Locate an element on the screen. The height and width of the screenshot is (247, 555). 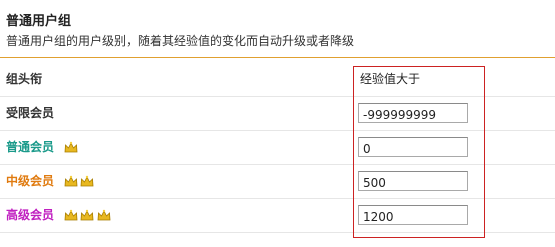
group-title-header: 组头衔 is located at coordinates (24, 79).